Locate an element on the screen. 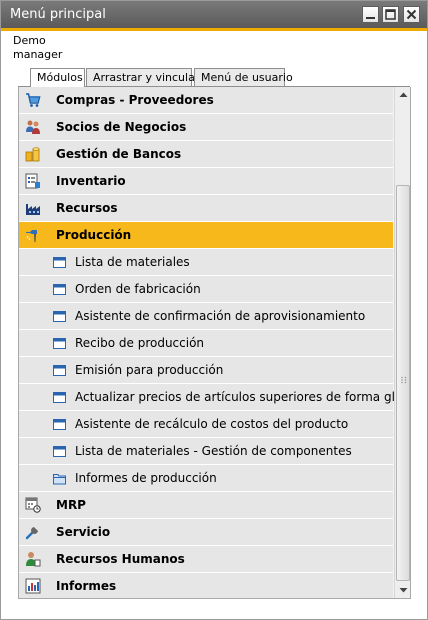  maximize-button is located at coordinates (390, 14).